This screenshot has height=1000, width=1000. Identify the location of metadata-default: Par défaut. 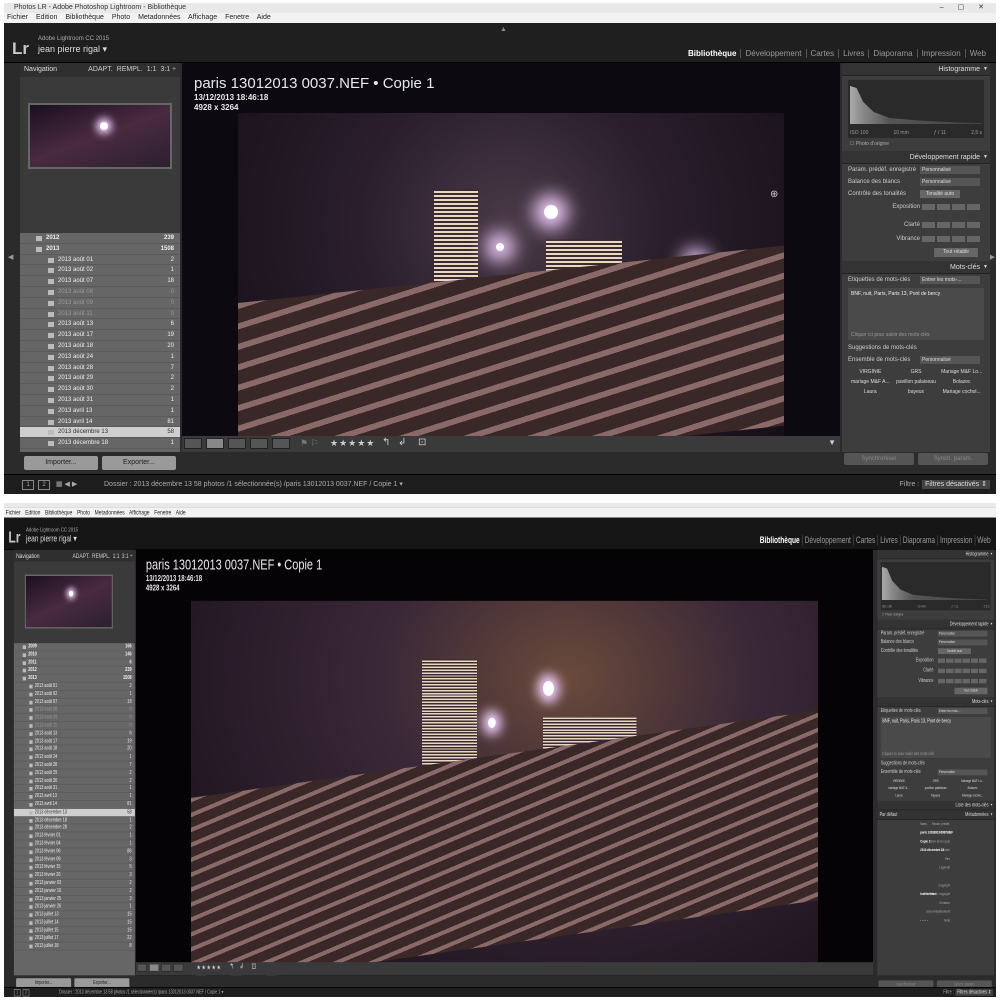
(889, 814).